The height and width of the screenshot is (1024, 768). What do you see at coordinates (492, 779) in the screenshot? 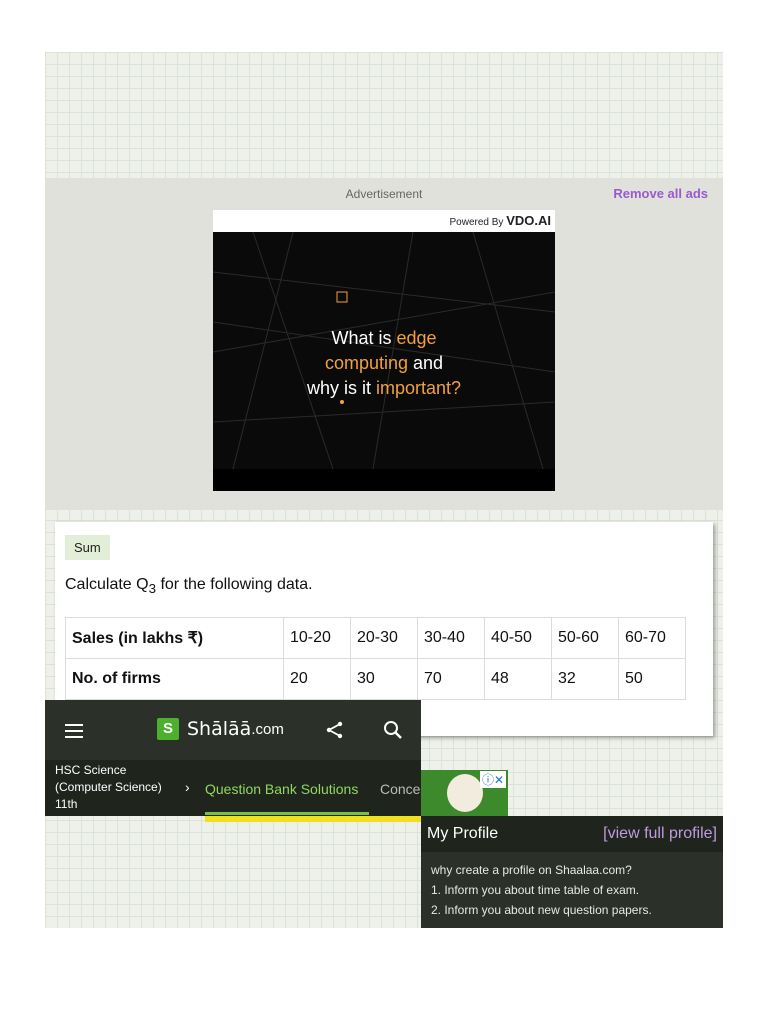
I see `ad-close-icon: ⓘ✕` at bounding box center [492, 779].